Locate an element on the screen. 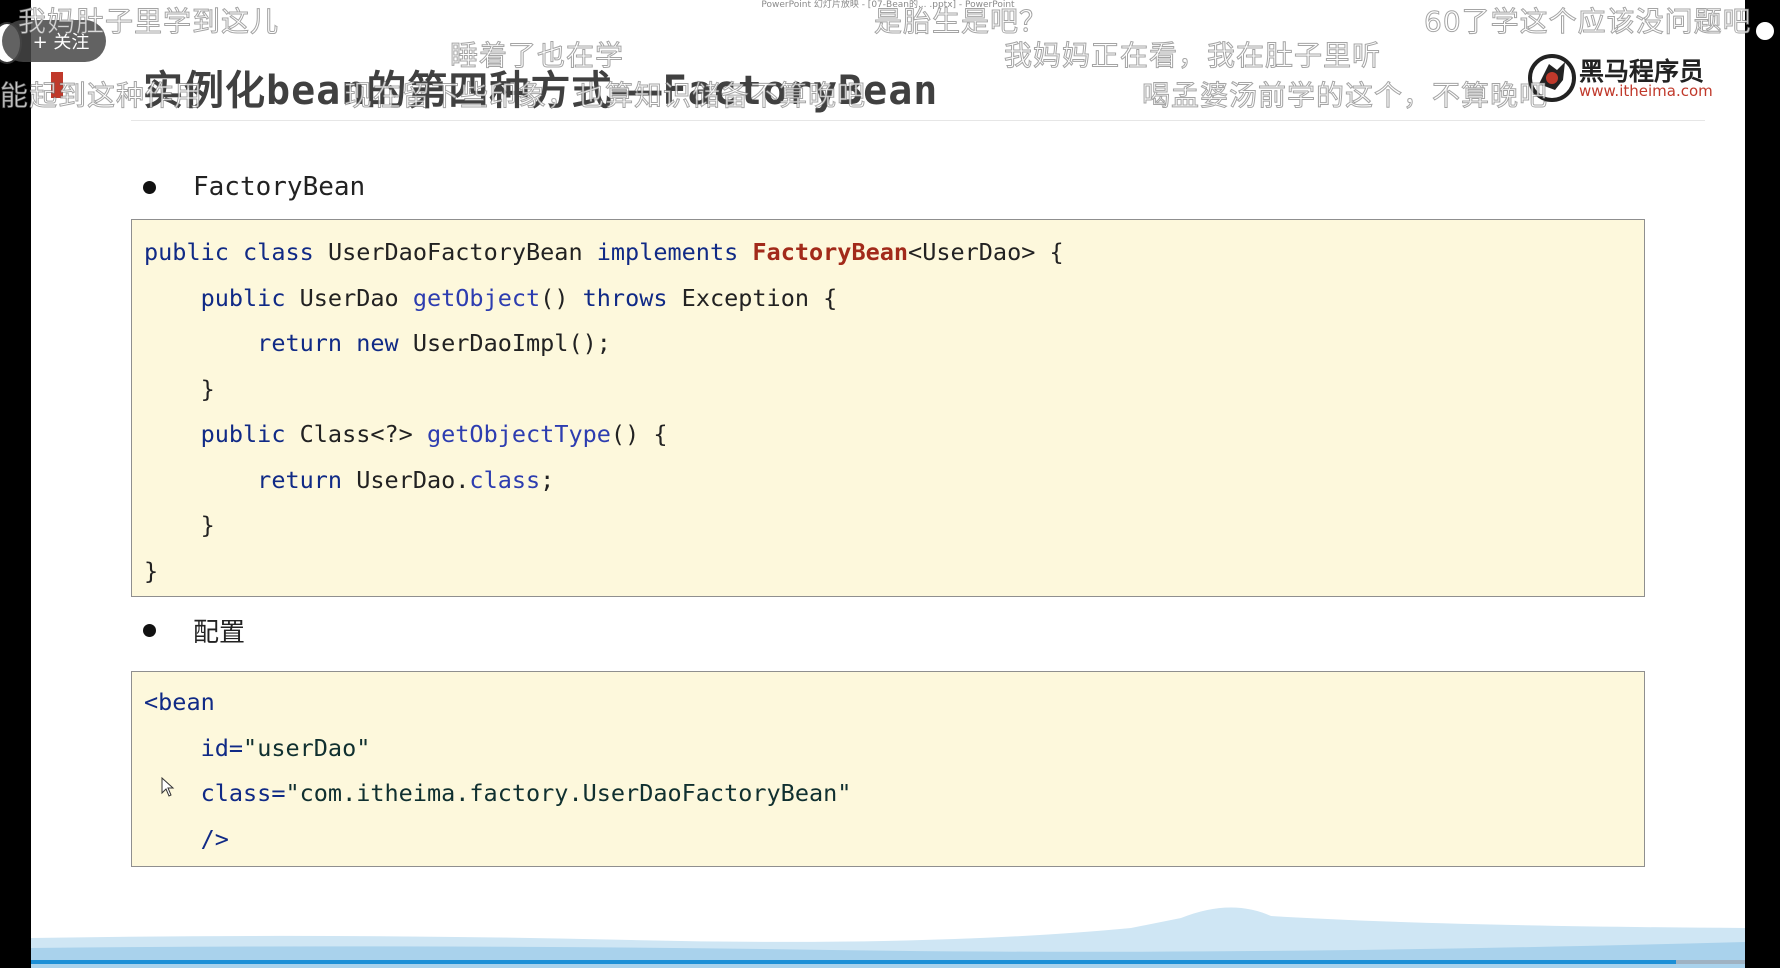 This screenshot has height=968, width=1780. code-line: return UserDao.class; is located at coordinates (349, 480).